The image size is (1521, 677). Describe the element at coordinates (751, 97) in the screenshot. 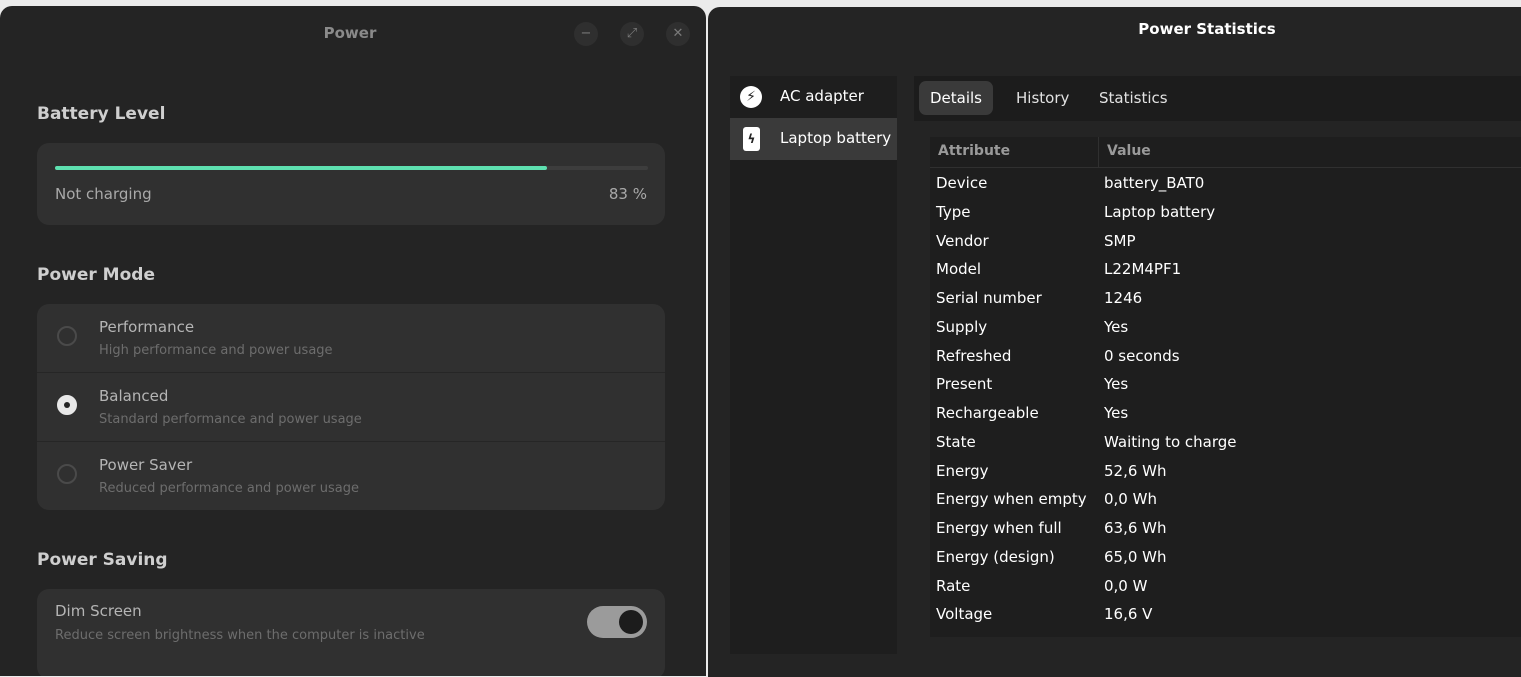

I see `lightning-icon: ⚡` at that location.